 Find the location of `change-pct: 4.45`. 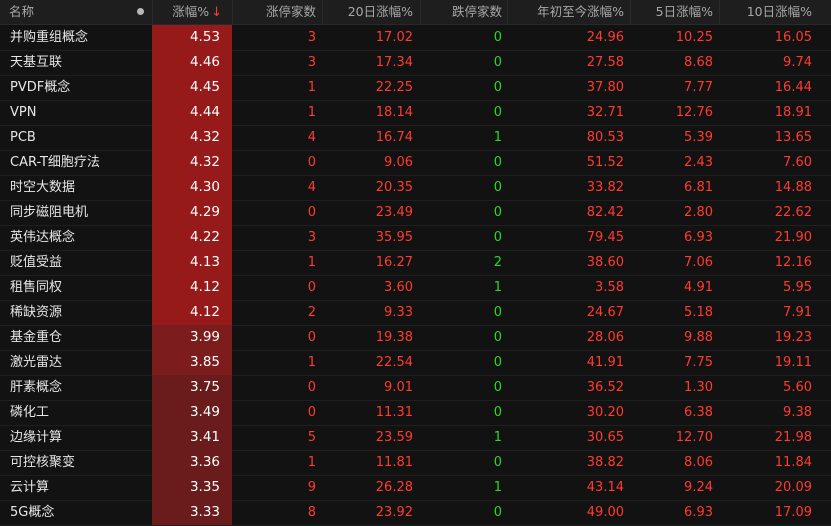

change-pct: 4.45 is located at coordinates (204, 87).